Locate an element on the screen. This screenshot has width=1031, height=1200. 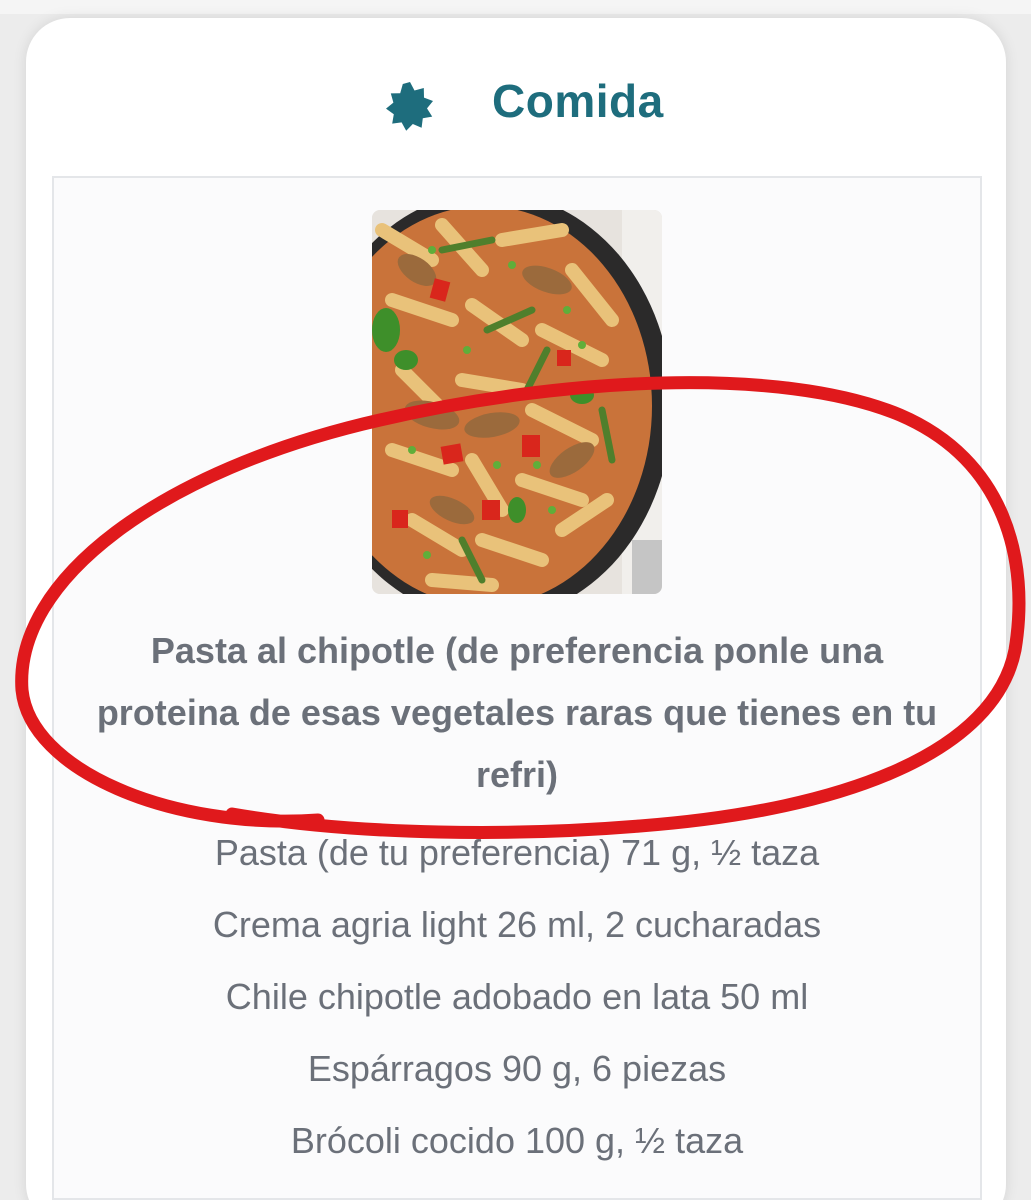
card-header: Comida is located at coordinates (516, 98).